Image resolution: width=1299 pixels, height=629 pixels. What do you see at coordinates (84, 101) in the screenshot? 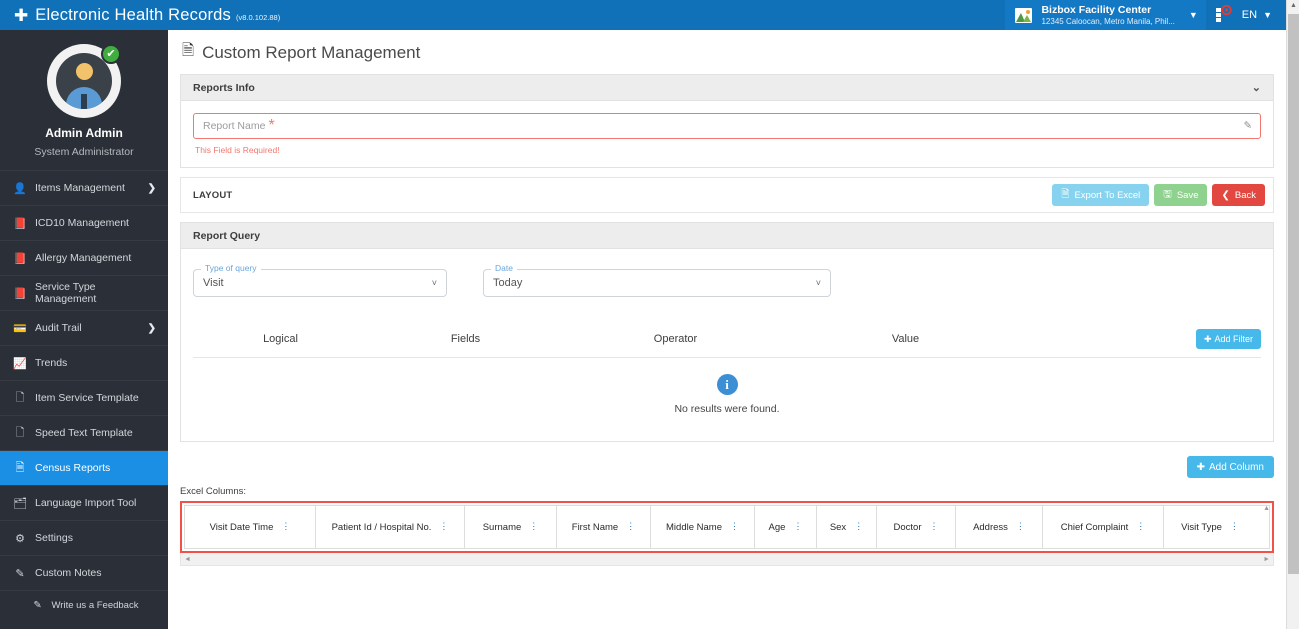
I see `avatar-tie-shape` at bounding box center [84, 101].